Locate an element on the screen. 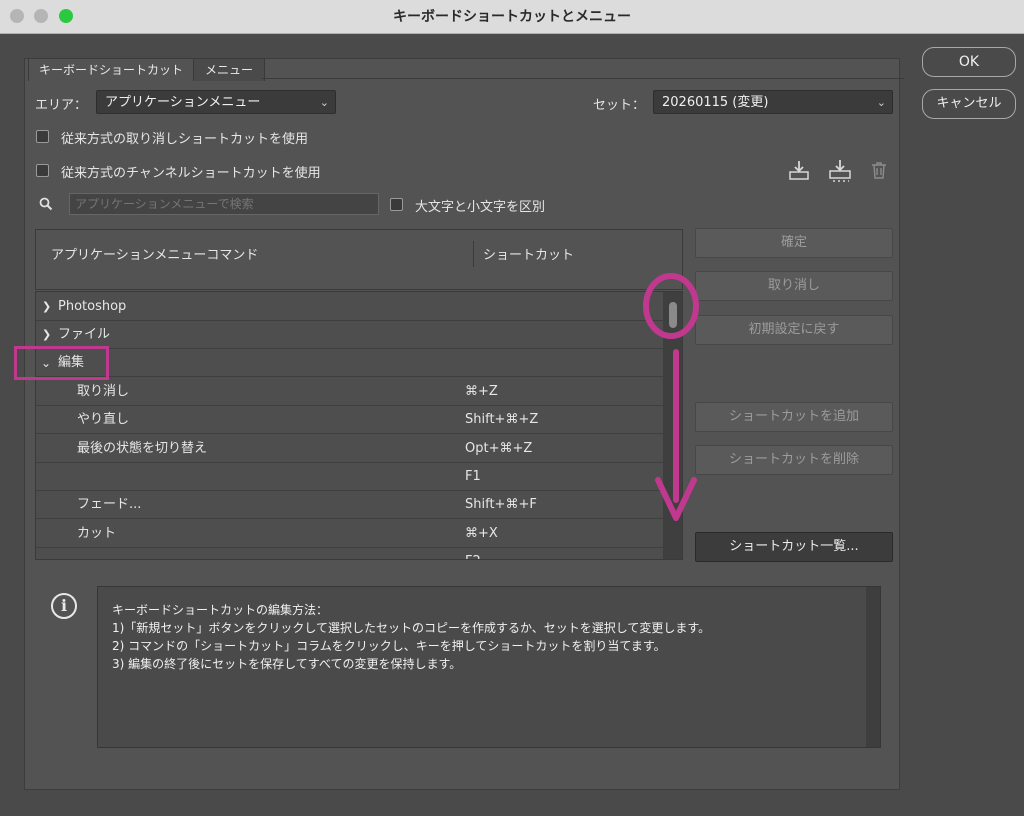  command-label: やり直し is located at coordinates (103, 419).